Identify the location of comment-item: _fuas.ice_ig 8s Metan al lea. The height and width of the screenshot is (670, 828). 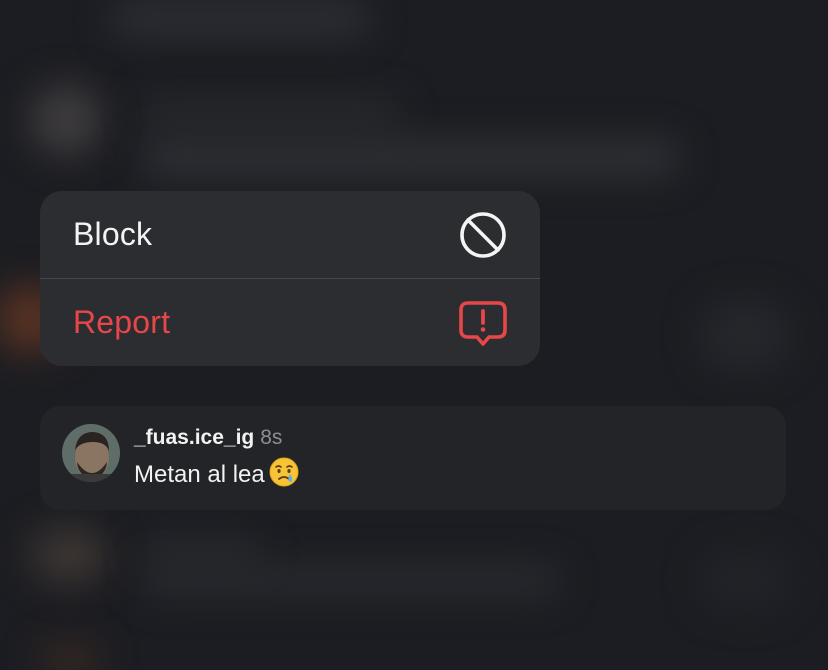
(413, 458).